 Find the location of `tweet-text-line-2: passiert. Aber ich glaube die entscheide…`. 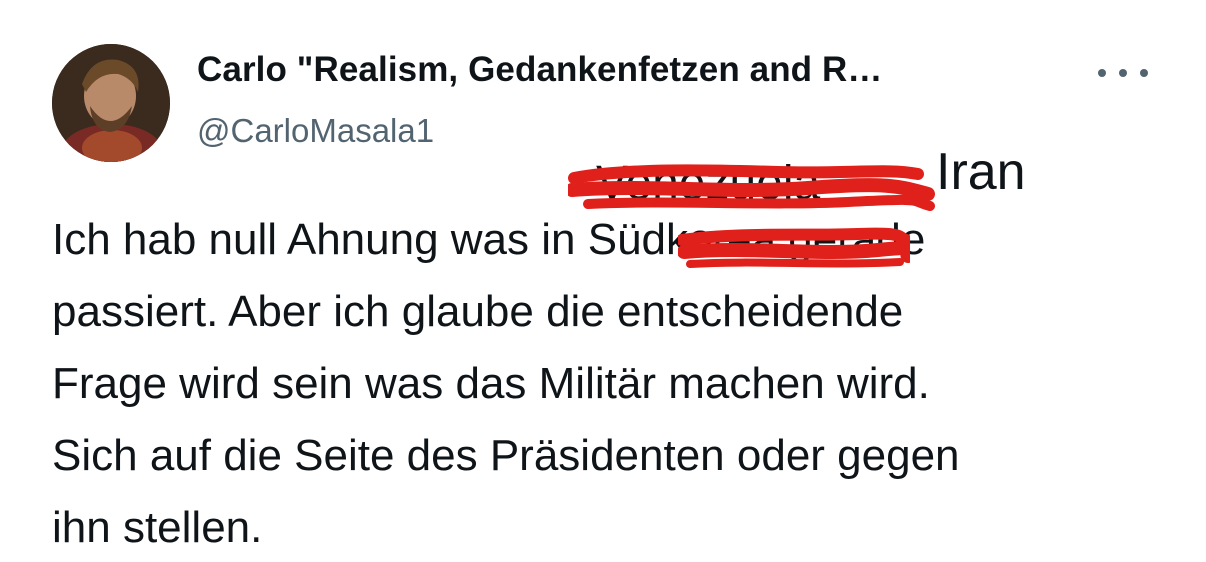

tweet-text-line-2: passiert. Aber ich glaube die entscheide… is located at coordinates (478, 311).